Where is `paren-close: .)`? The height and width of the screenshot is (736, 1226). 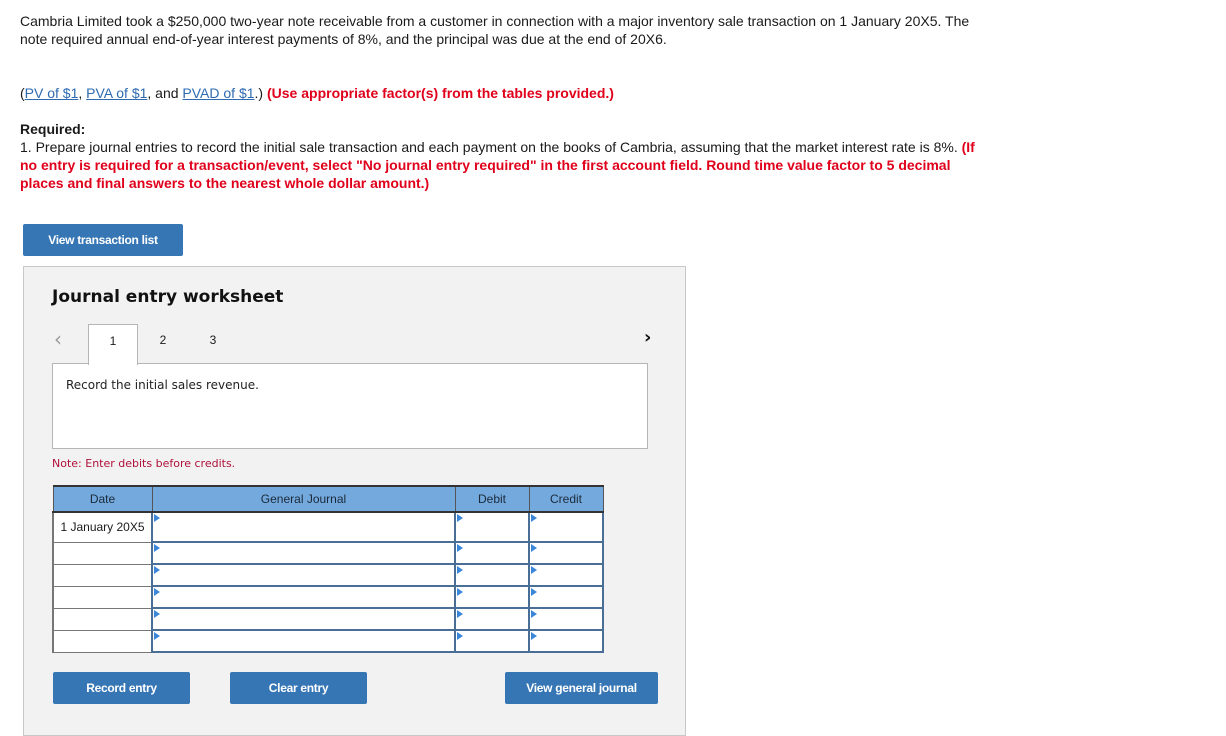
paren-close: .) is located at coordinates (260, 93).